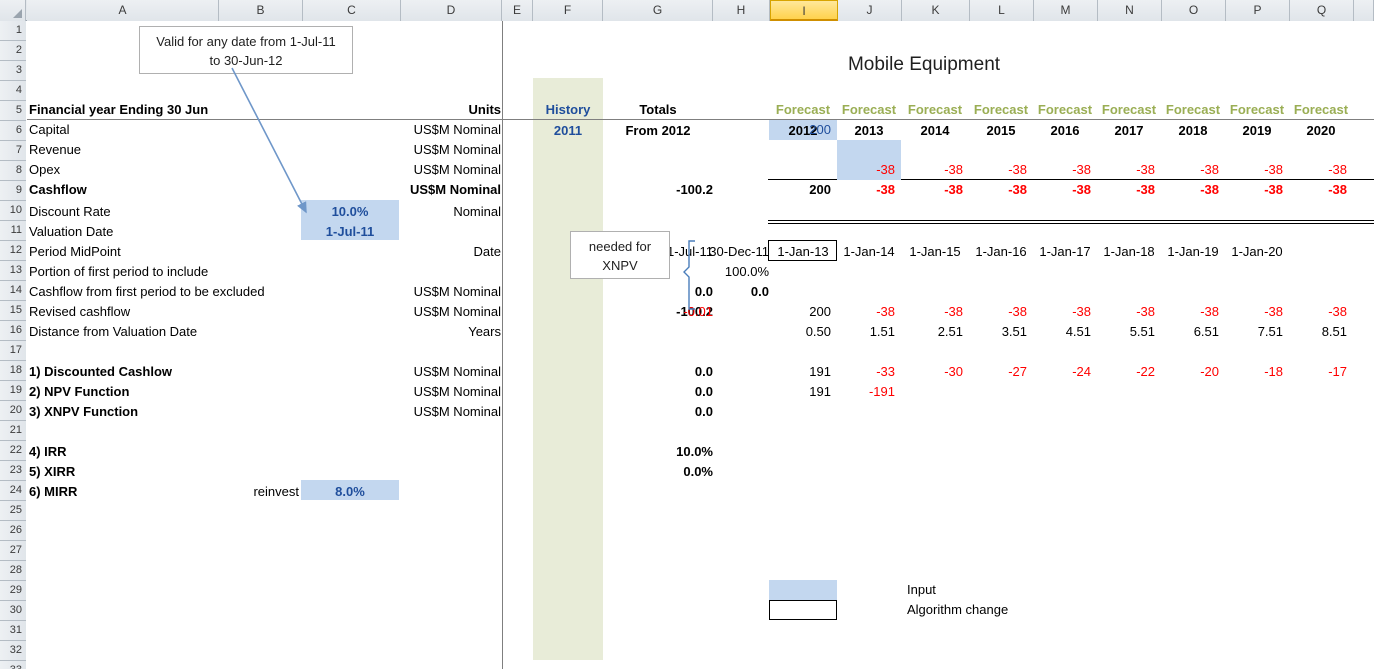  Describe the element at coordinates (1254, 170) in the screenshot. I see `cell-opex-2019: -38` at that location.